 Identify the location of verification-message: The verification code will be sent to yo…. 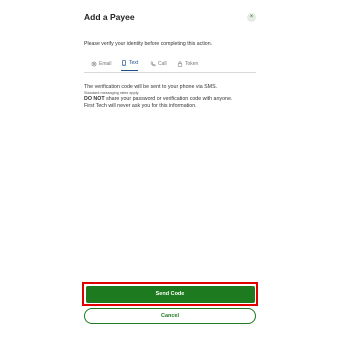
(173, 97).